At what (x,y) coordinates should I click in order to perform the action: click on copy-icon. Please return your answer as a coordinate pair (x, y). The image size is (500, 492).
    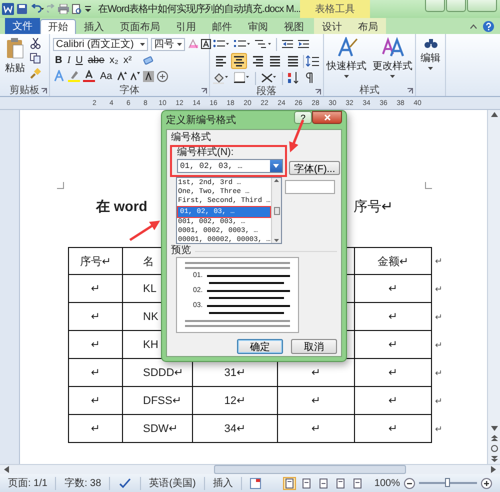
    Looking at the image, I should click on (35, 58).